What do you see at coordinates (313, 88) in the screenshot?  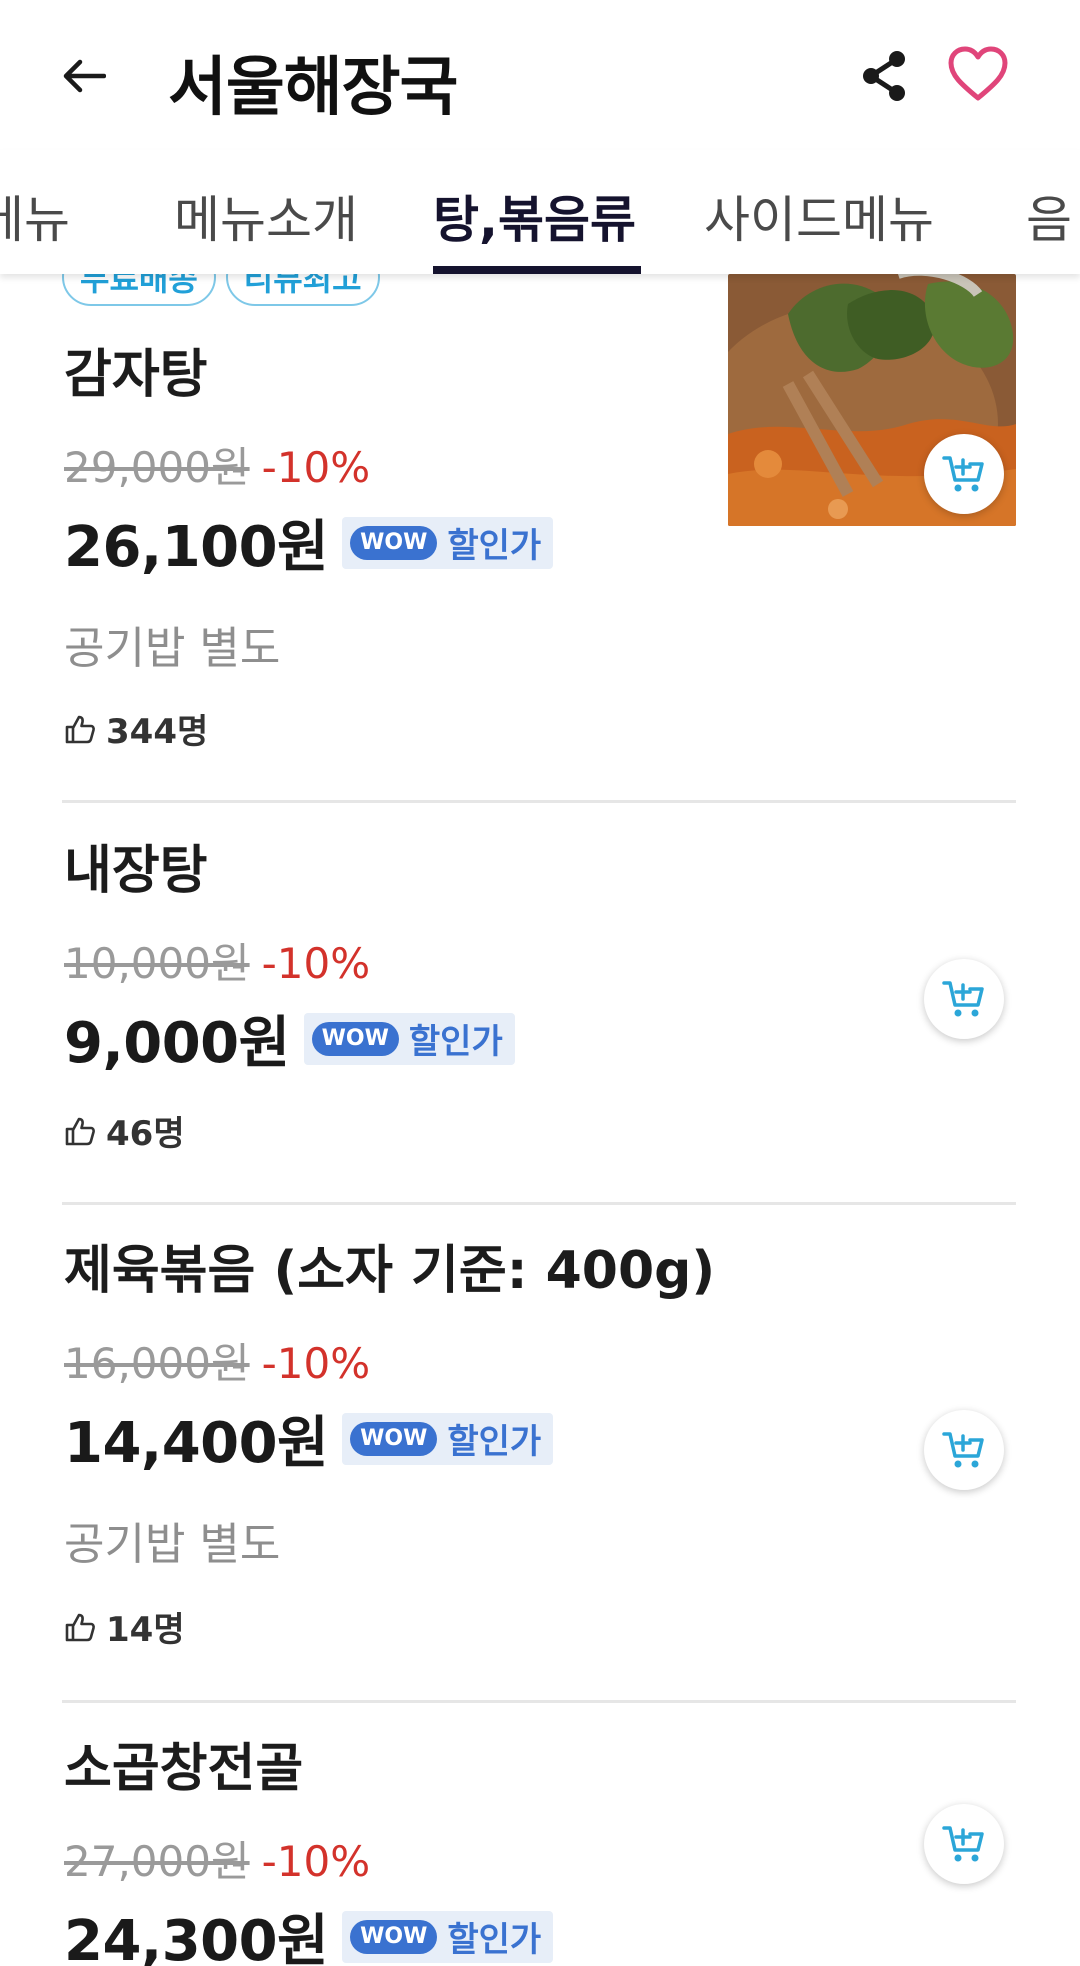 I see `page-title: 서울해장국` at bounding box center [313, 88].